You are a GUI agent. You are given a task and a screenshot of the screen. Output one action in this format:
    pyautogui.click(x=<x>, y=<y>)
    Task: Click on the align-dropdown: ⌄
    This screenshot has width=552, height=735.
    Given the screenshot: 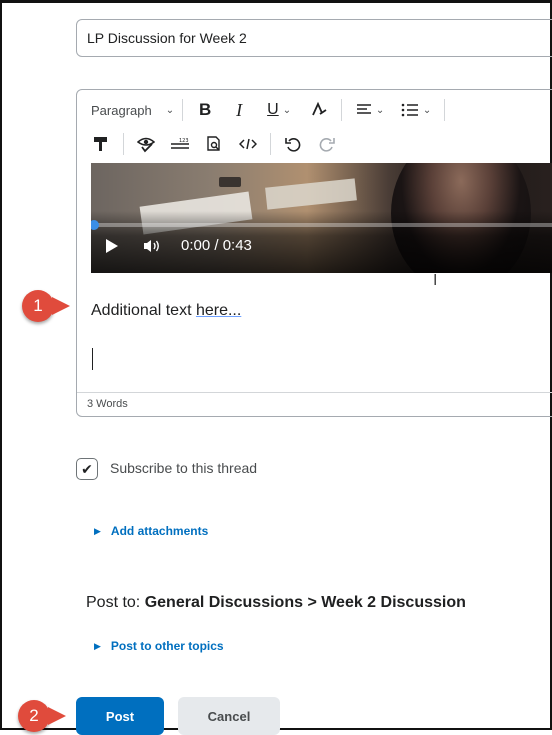 What is the action you would take?
    pyautogui.click(x=370, y=110)
    